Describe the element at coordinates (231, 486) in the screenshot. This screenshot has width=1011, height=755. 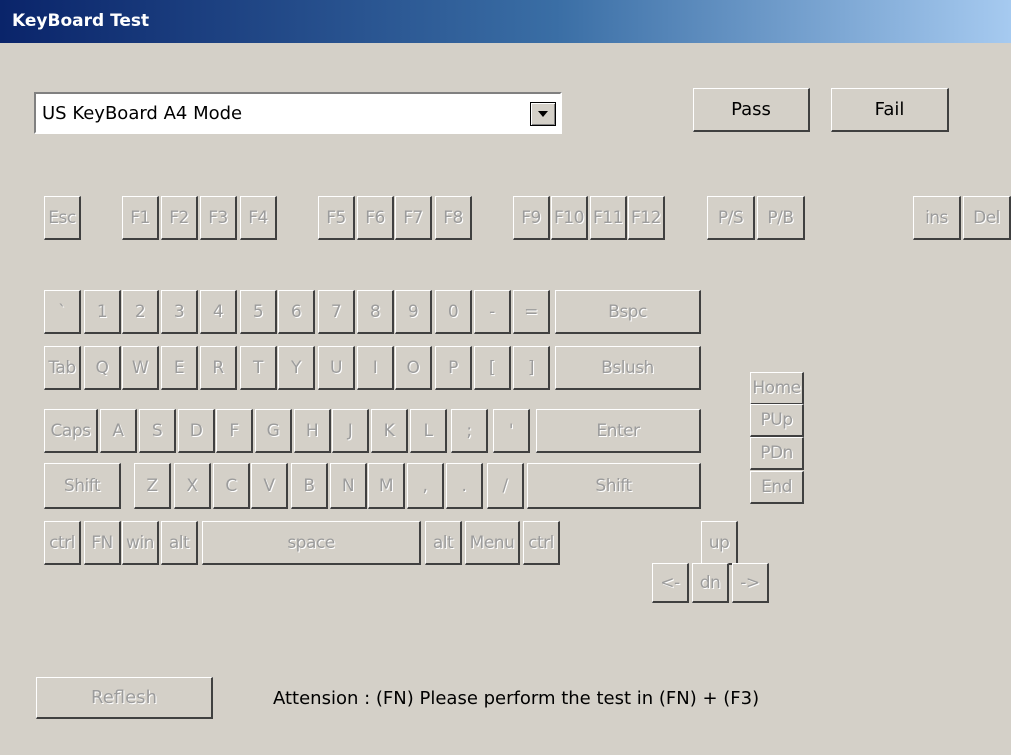
I see `key-c: C` at that location.